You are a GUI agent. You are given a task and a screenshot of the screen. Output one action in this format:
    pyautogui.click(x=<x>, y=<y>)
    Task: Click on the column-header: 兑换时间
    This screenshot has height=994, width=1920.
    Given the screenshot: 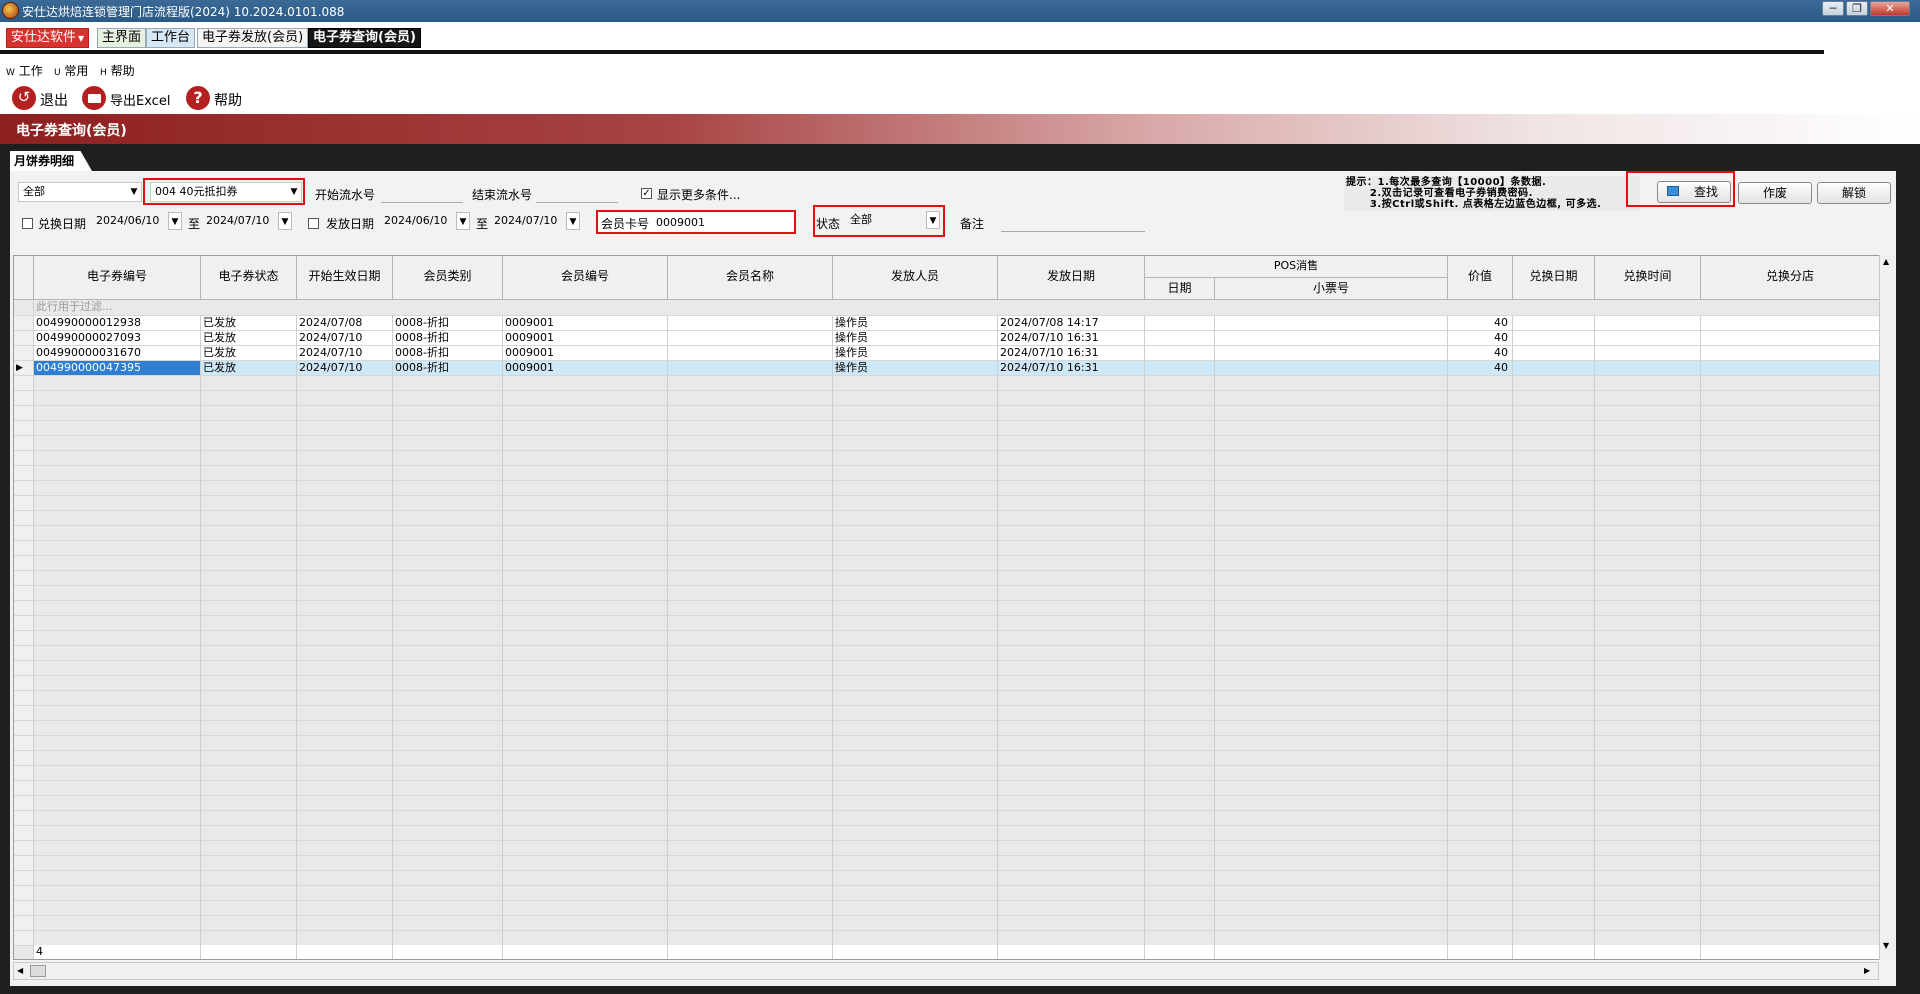 What is the action you would take?
    pyautogui.click(x=1648, y=278)
    